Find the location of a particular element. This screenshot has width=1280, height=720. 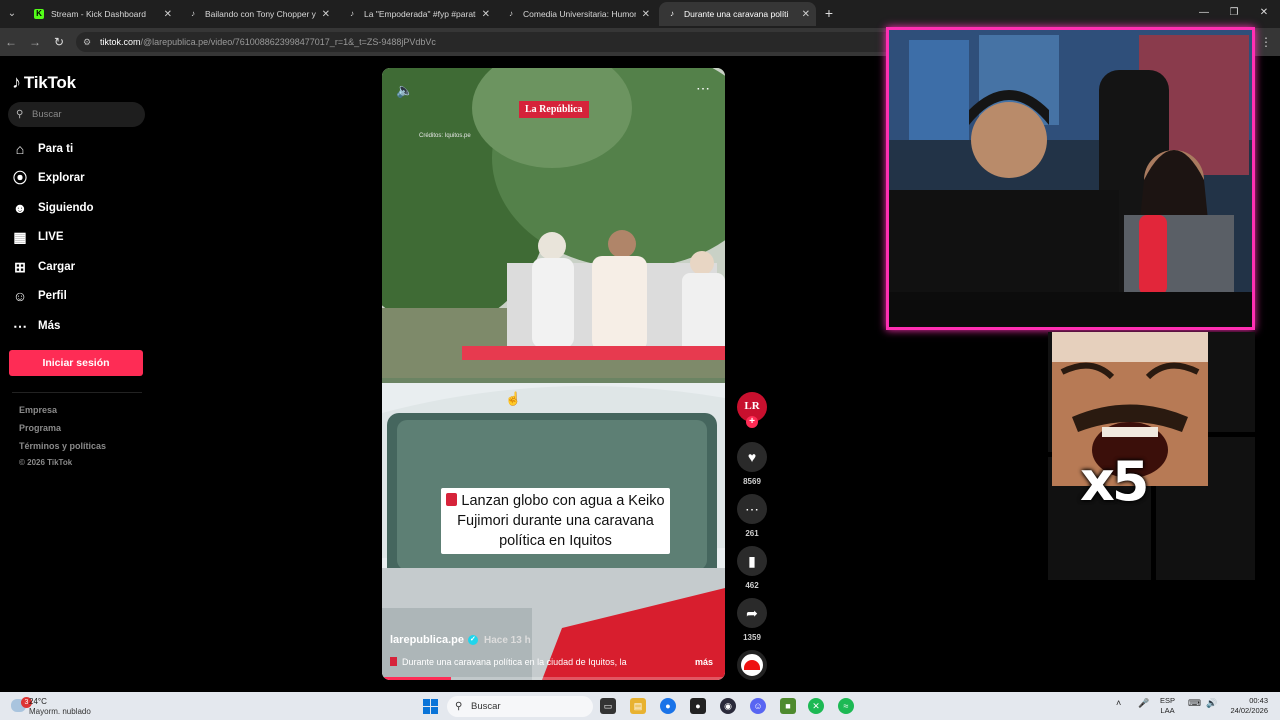

share-action: ➦ 1359 is located at coordinates (752, 620).